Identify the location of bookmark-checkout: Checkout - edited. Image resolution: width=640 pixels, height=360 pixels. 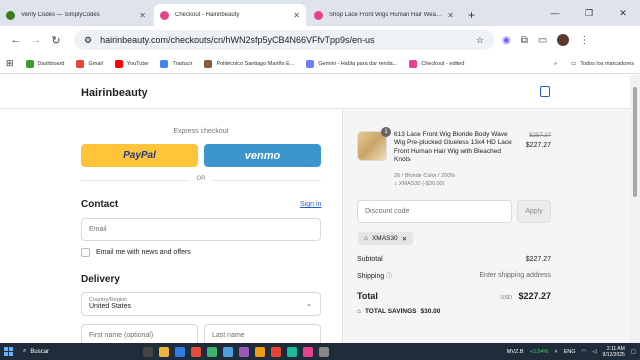
(436, 63).